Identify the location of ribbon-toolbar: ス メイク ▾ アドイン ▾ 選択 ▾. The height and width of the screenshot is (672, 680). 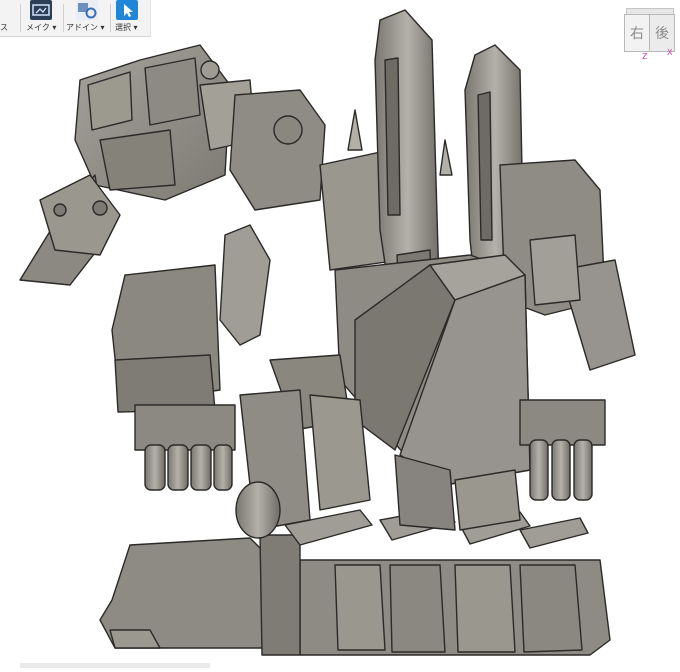
(75, 18).